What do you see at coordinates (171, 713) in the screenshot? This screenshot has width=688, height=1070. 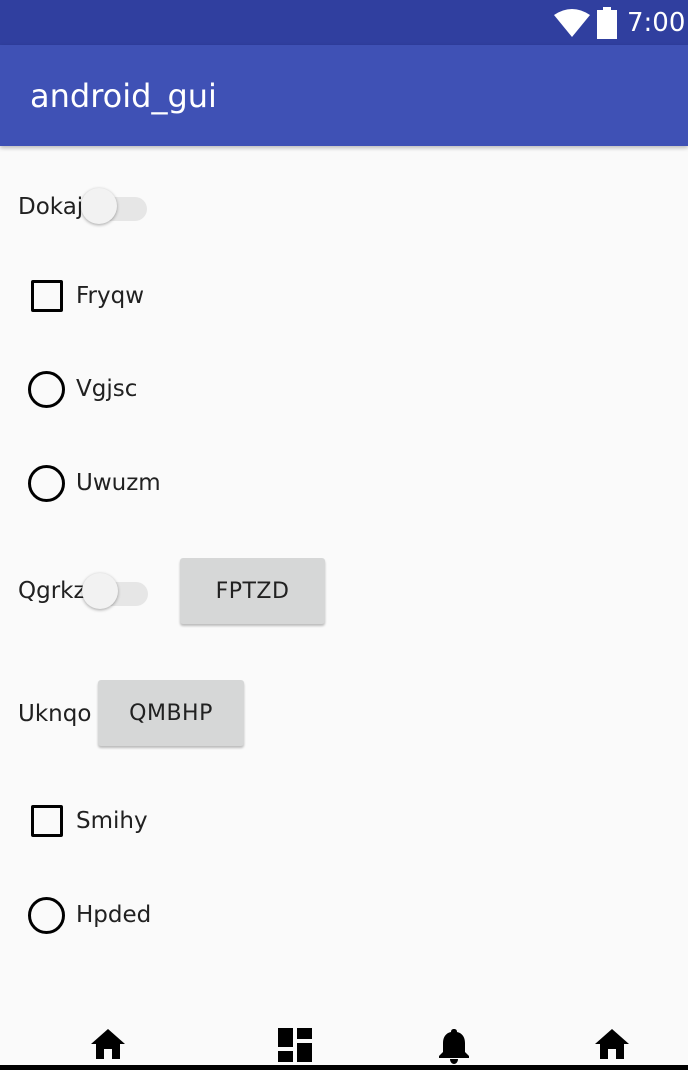 I see `qmbhp-button: QMBHP` at bounding box center [171, 713].